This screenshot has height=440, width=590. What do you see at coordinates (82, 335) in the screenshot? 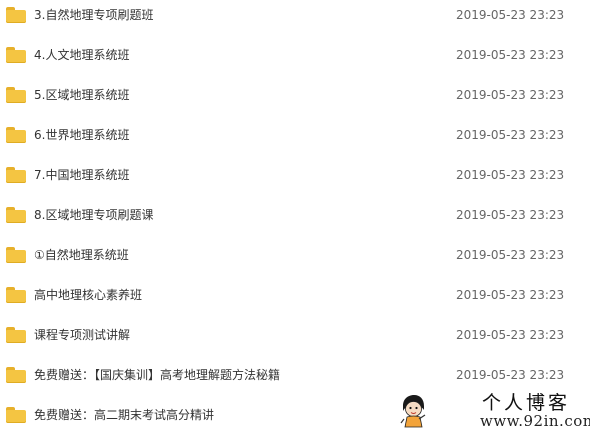
I see `file-name: 课程专项测试讲解` at bounding box center [82, 335].